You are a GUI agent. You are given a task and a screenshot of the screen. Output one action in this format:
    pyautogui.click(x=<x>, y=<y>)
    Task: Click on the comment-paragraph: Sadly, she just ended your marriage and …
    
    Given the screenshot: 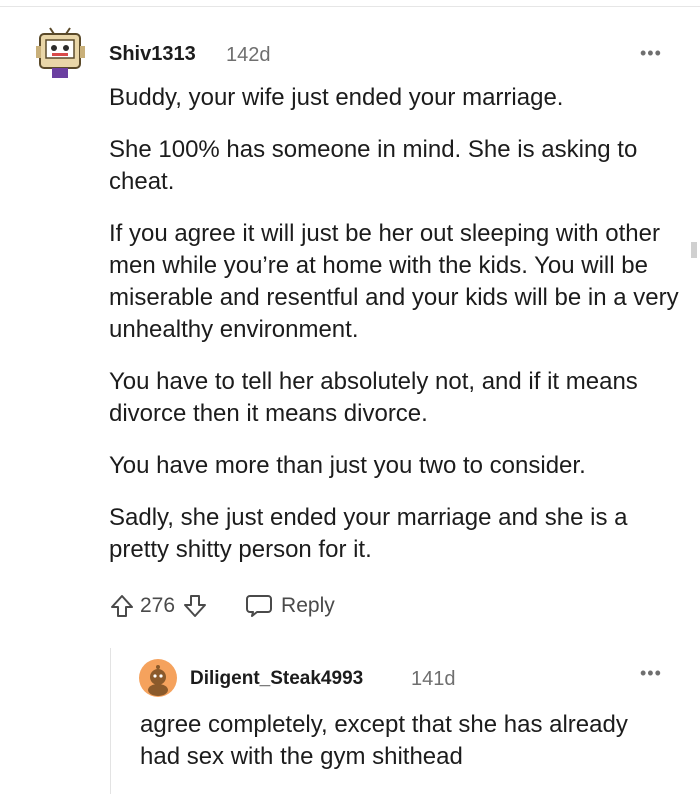 What is the action you would take?
    pyautogui.click(x=368, y=533)
    